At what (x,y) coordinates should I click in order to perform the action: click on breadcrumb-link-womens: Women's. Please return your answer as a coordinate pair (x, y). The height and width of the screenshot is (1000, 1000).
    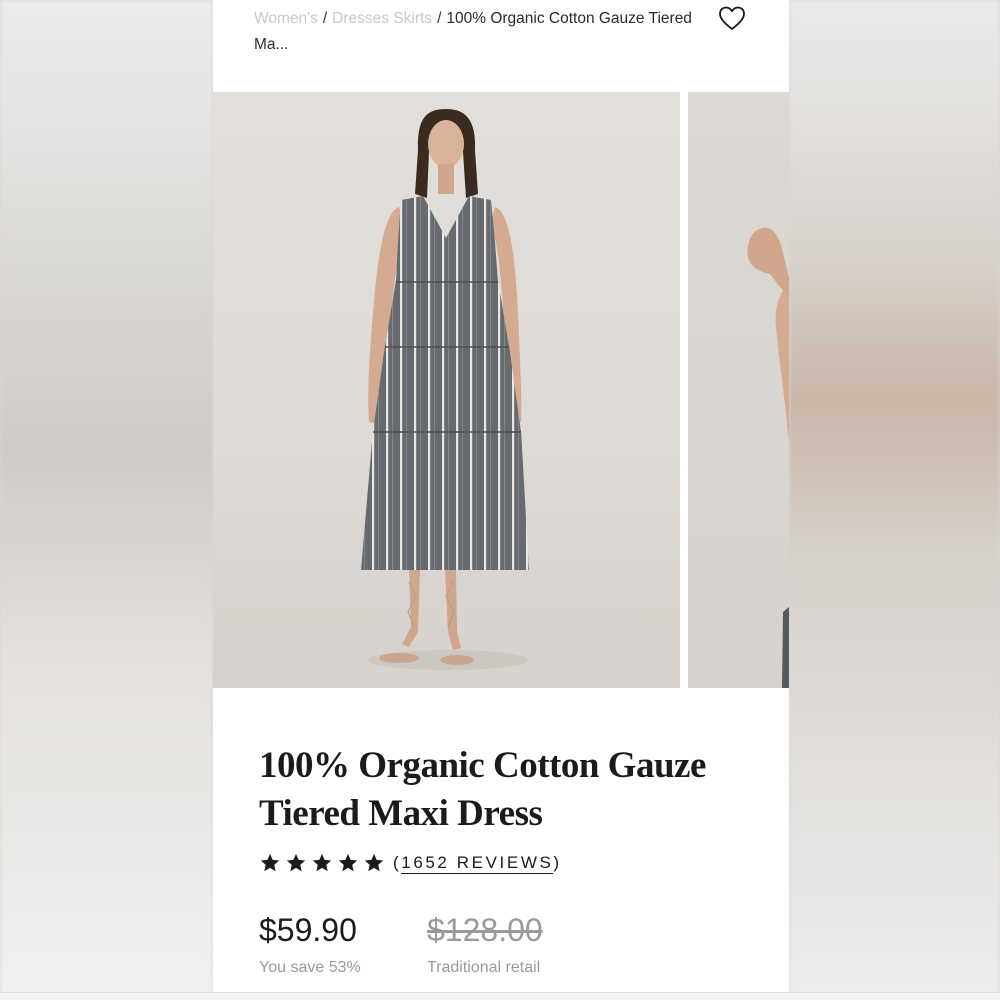
    Looking at the image, I should click on (286, 18).